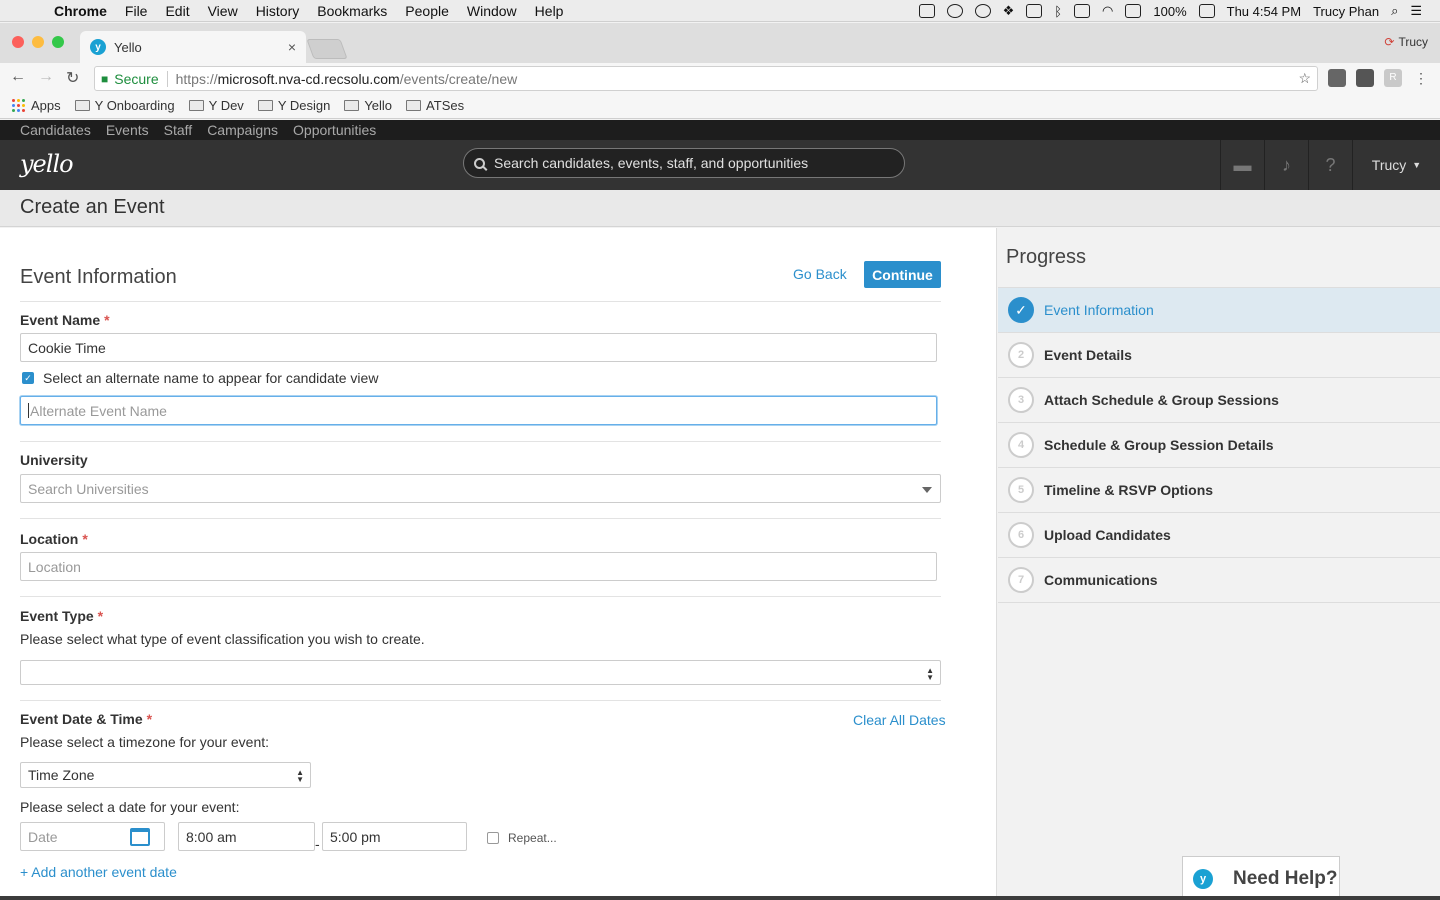  Describe the element at coordinates (352, 11) in the screenshot. I see `menu-bookmarks: Bookmarks` at that location.